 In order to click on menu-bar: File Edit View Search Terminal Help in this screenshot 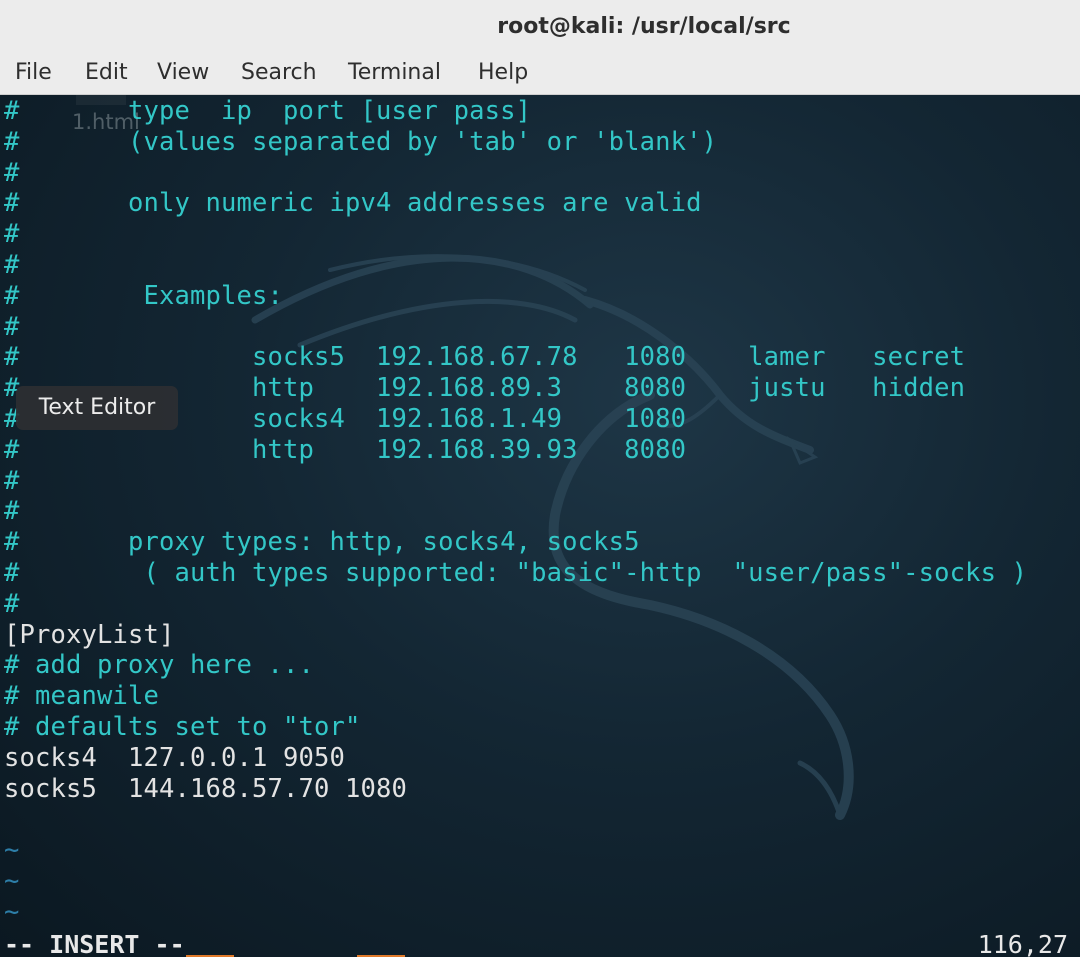, I will do `click(540, 73)`.